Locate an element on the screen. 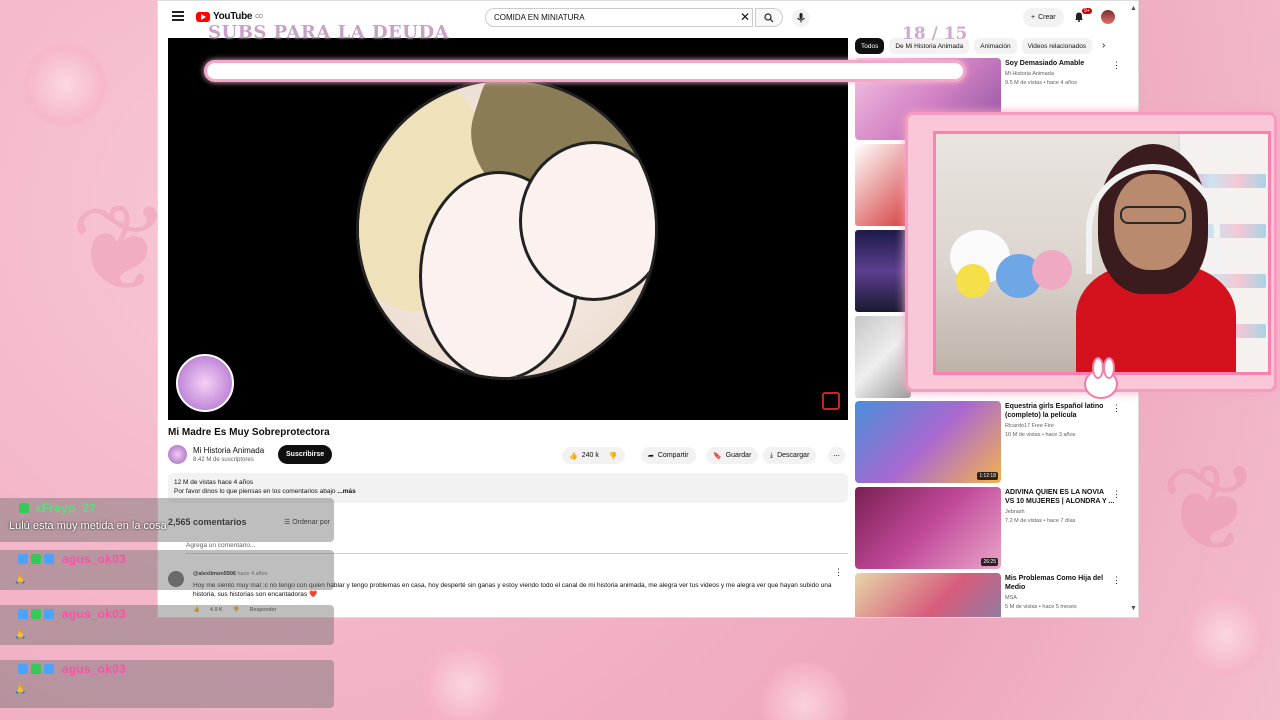  create-button: + Crear is located at coordinates (1043, 17).